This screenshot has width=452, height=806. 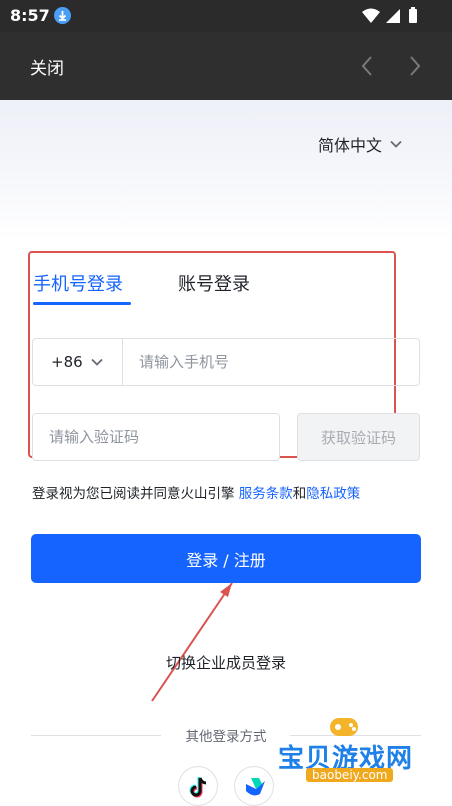 I want to click on divider-right, so click(x=355, y=735).